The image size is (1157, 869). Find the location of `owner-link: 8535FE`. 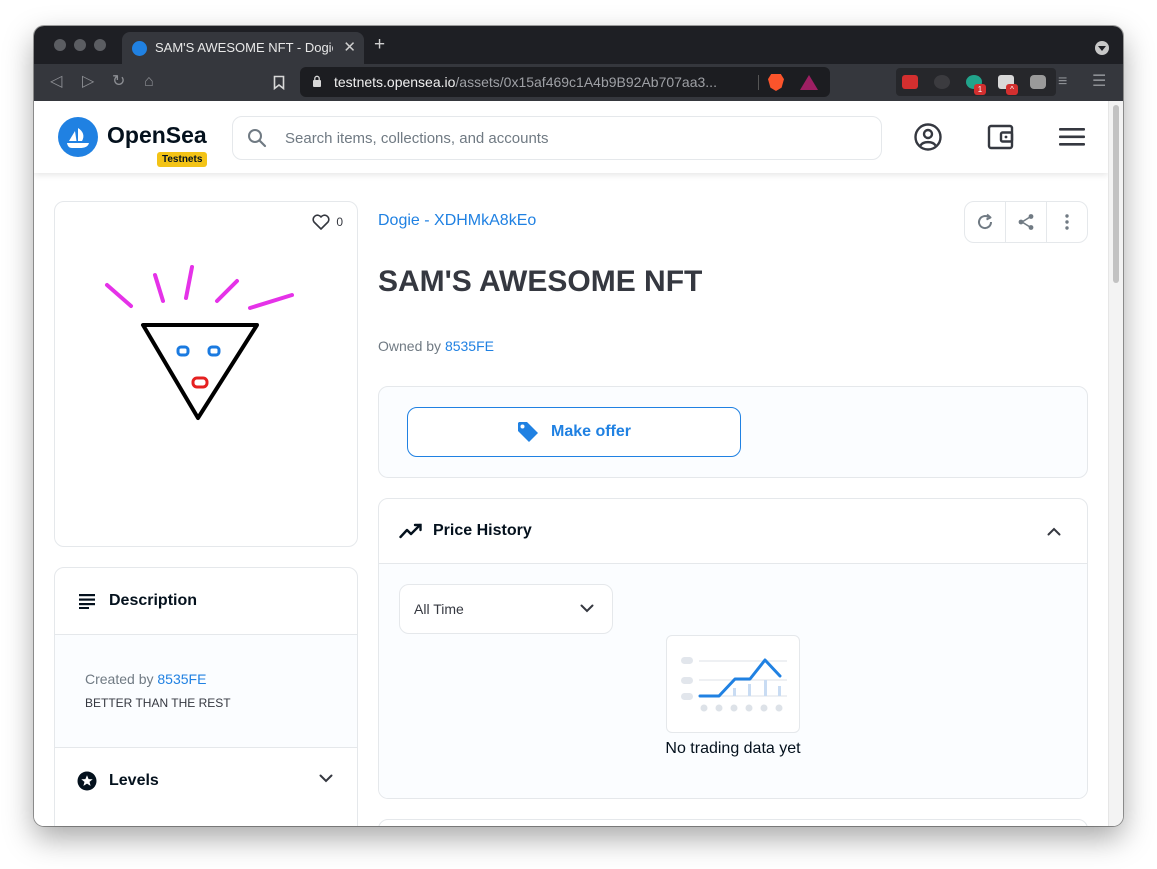

owner-link: 8535FE is located at coordinates (469, 346).